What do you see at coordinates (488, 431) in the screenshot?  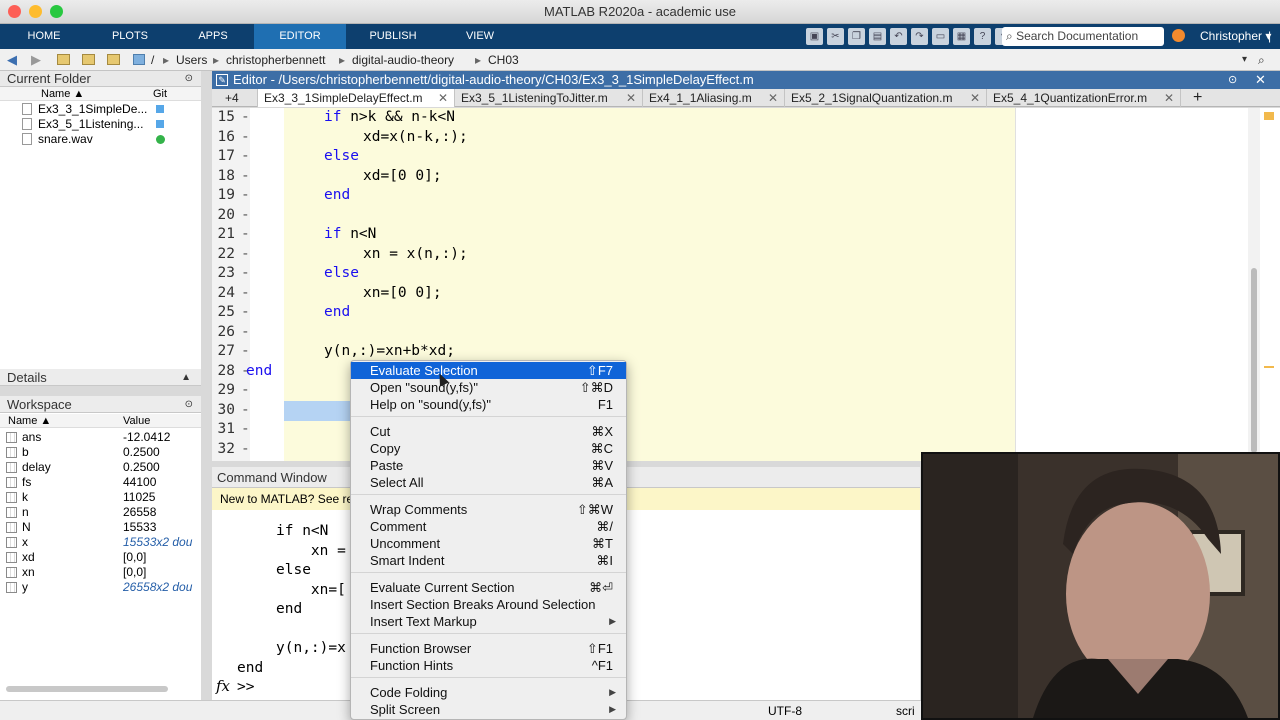 I see `menu-item: Cut ⌘X` at bounding box center [488, 431].